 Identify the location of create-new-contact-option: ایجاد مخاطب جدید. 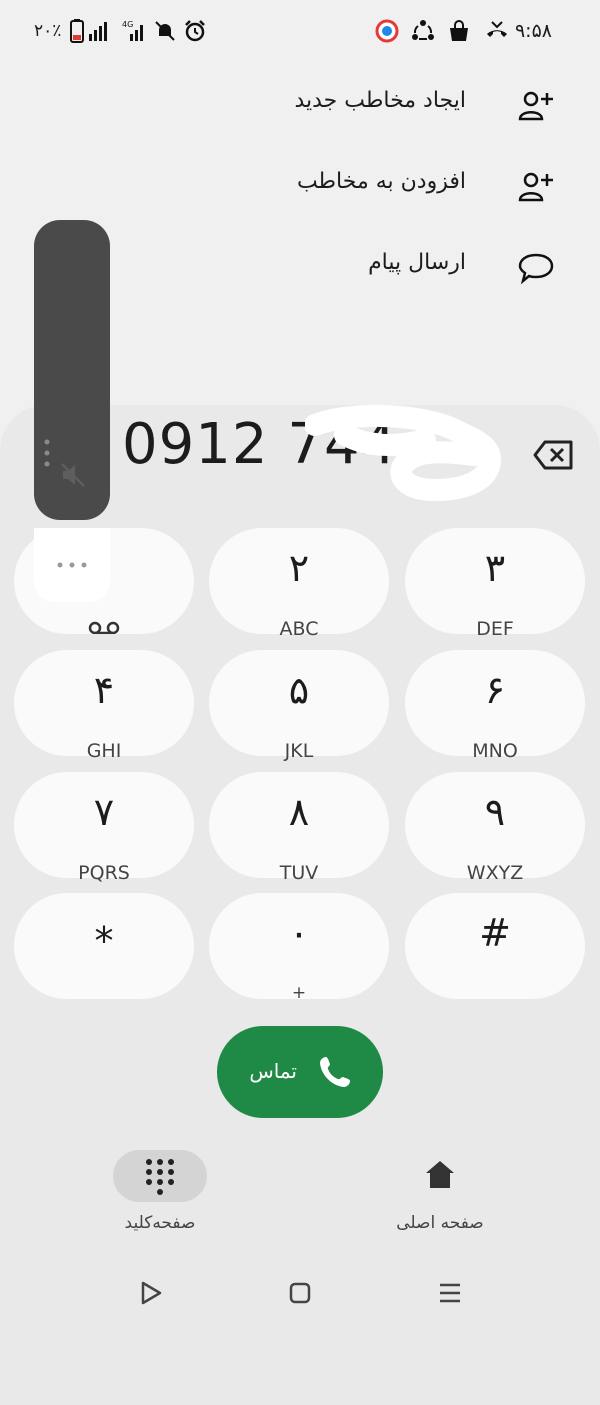
(376, 106).